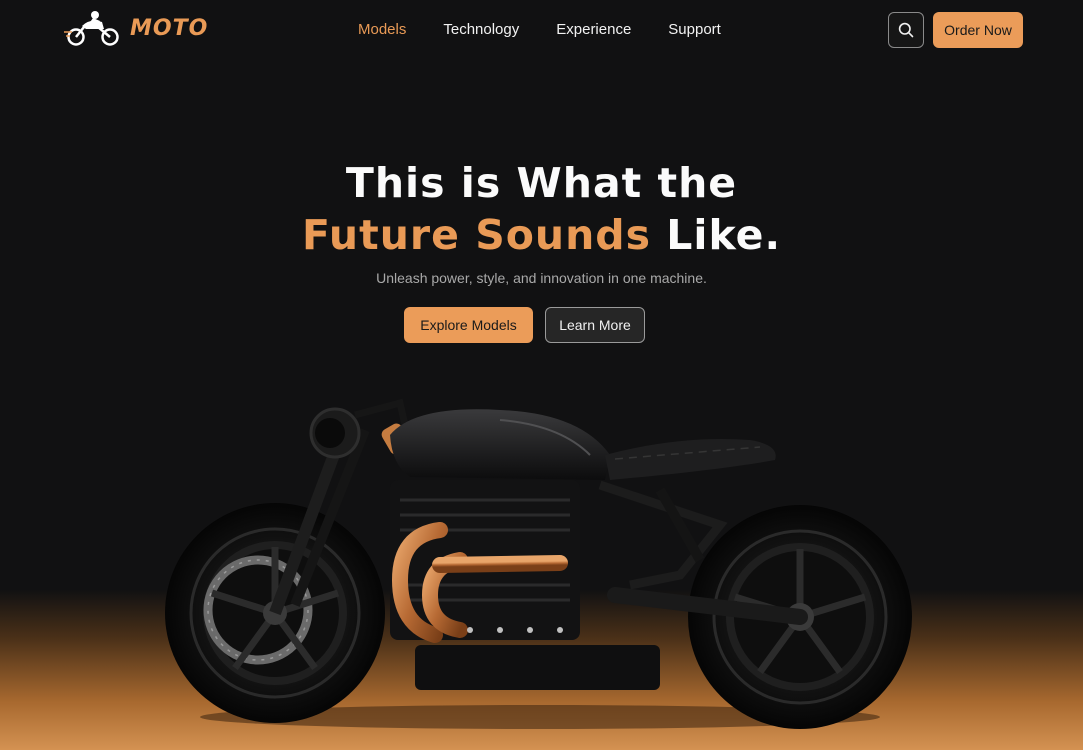 This screenshot has width=1083, height=750. What do you see at coordinates (716, 235) in the screenshot?
I see `hero-title-rest: Like.` at bounding box center [716, 235].